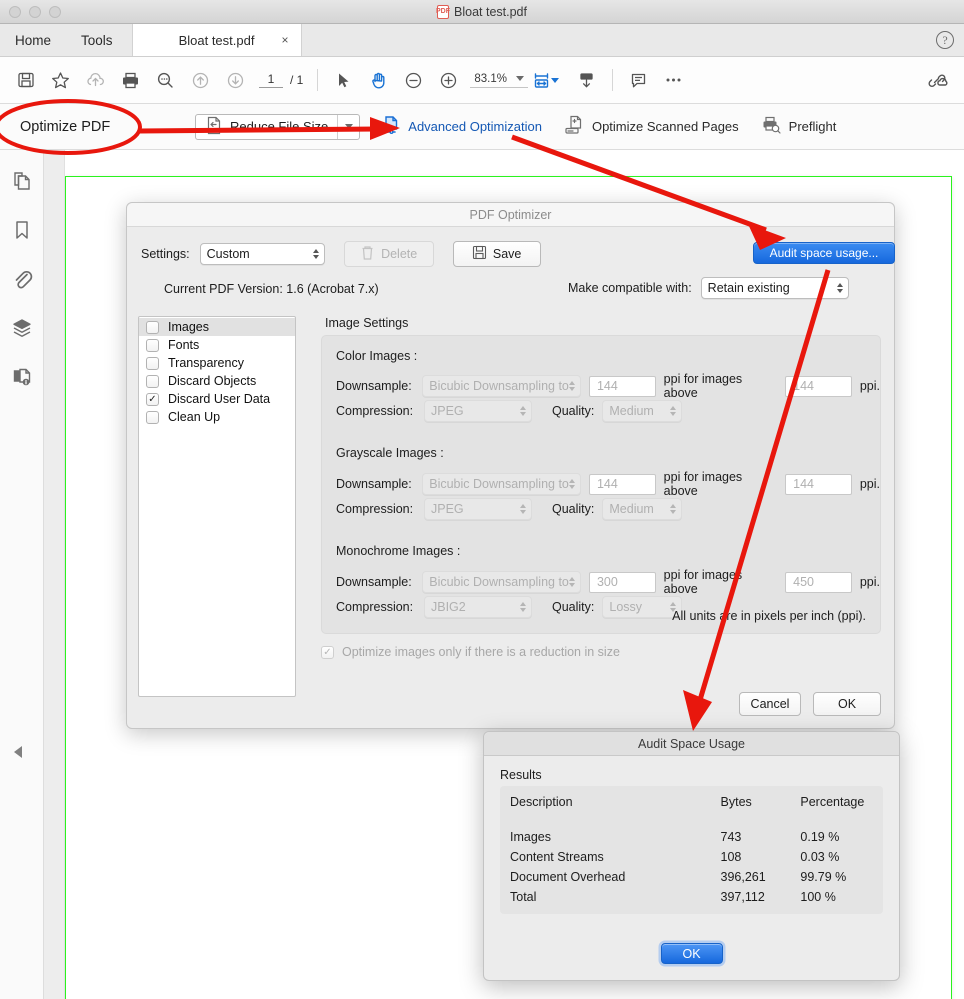  Describe the element at coordinates (554, 80) in the screenshot. I see `fit-options-chevron-icon` at that location.